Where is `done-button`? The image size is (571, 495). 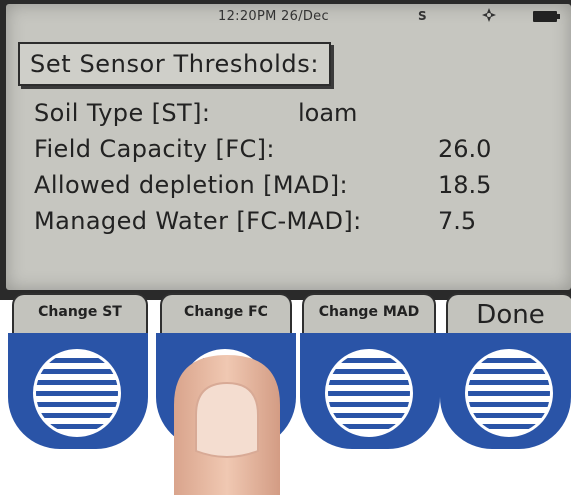 done-button is located at coordinates (505, 391).